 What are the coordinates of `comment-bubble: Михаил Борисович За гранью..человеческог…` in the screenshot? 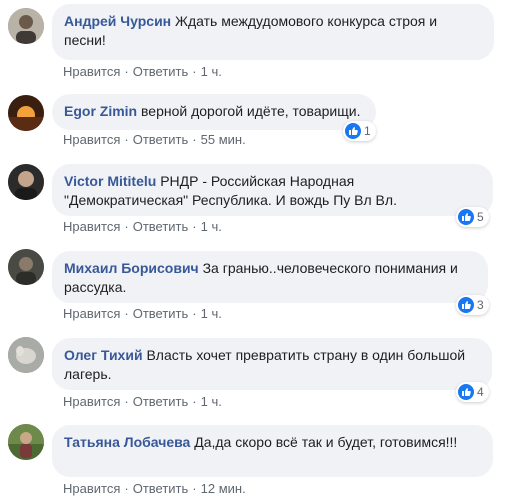 It's located at (270, 277).